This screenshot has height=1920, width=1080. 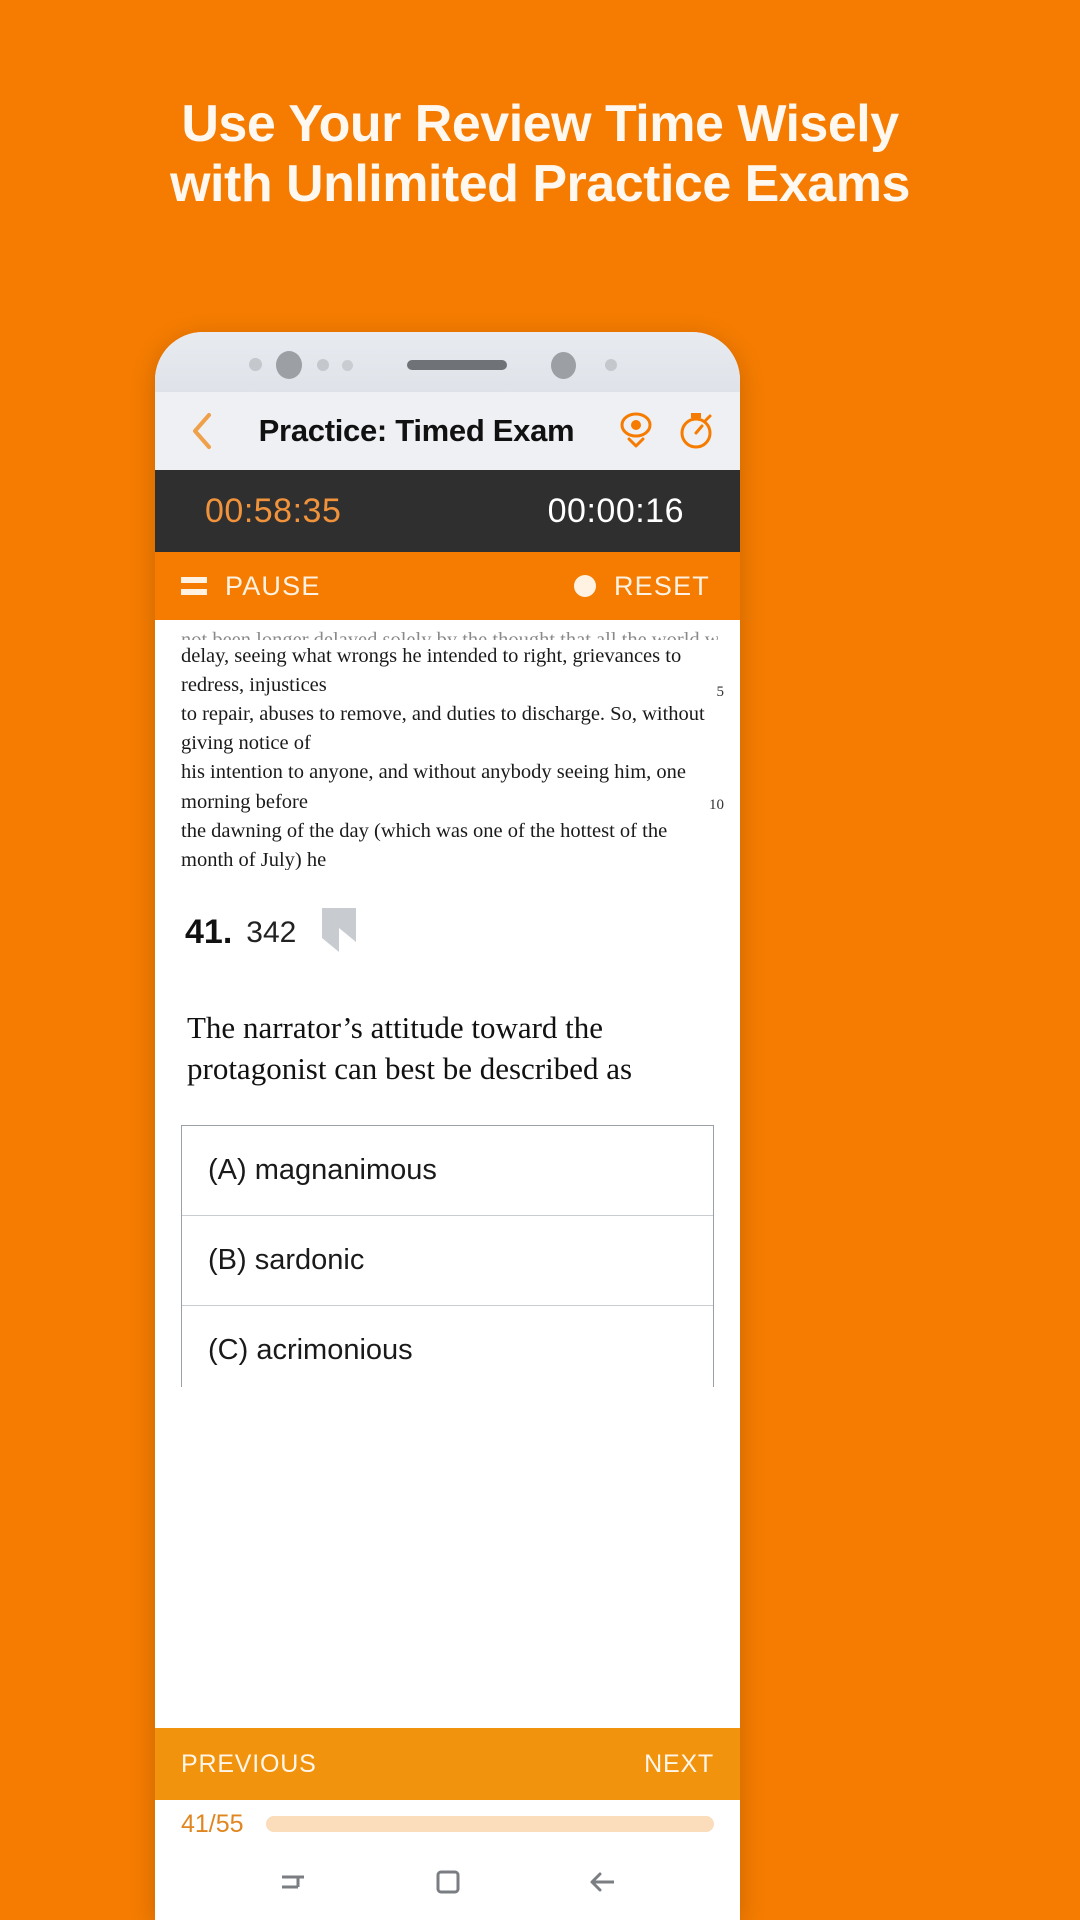 I want to click on android-navigation-bar, so click(x=447, y=1884).